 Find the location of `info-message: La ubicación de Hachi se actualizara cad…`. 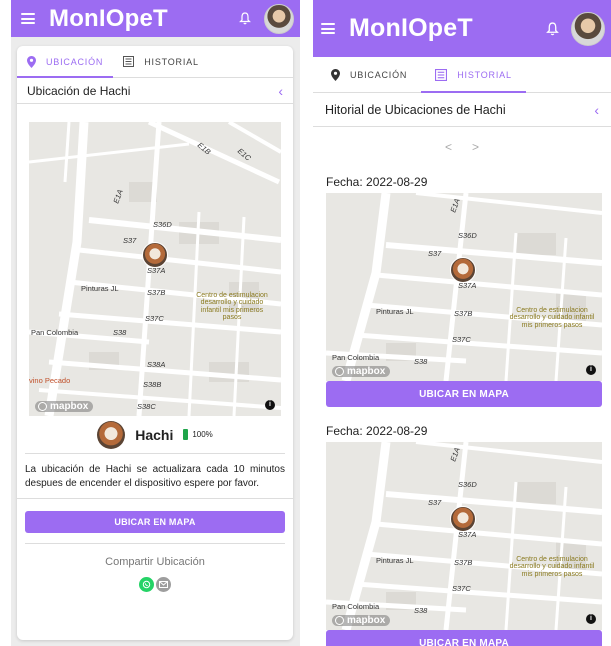

info-message: La ubicación de Hachi se actualizara cad… is located at coordinates (155, 476).